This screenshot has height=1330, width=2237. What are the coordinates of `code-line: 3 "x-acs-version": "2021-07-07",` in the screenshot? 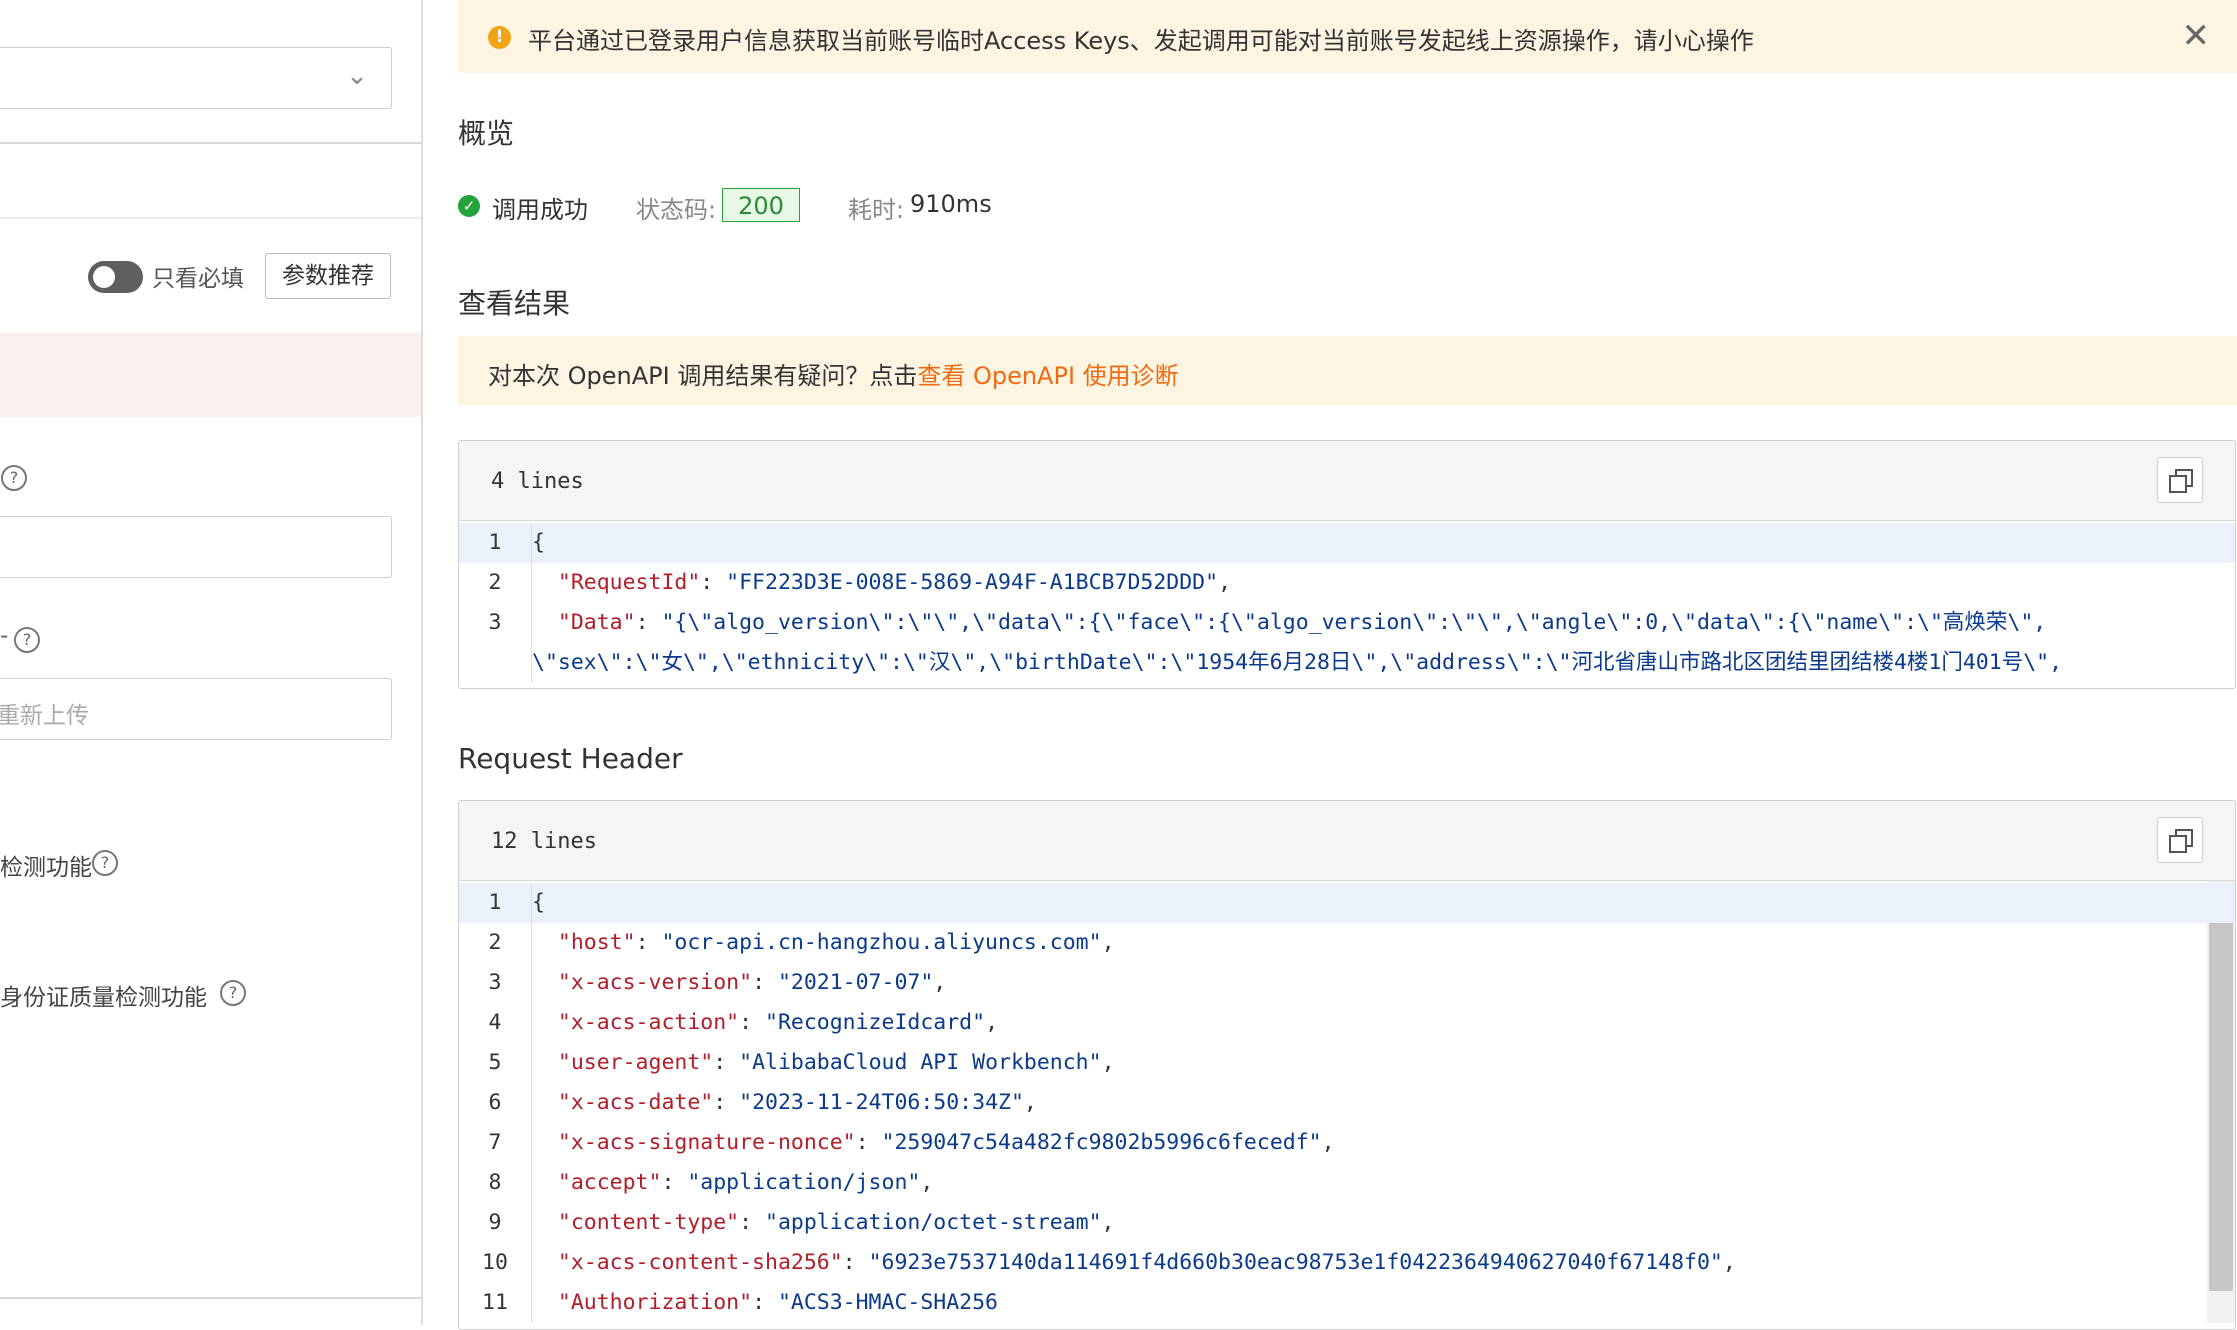 It's located at (1347, 983).